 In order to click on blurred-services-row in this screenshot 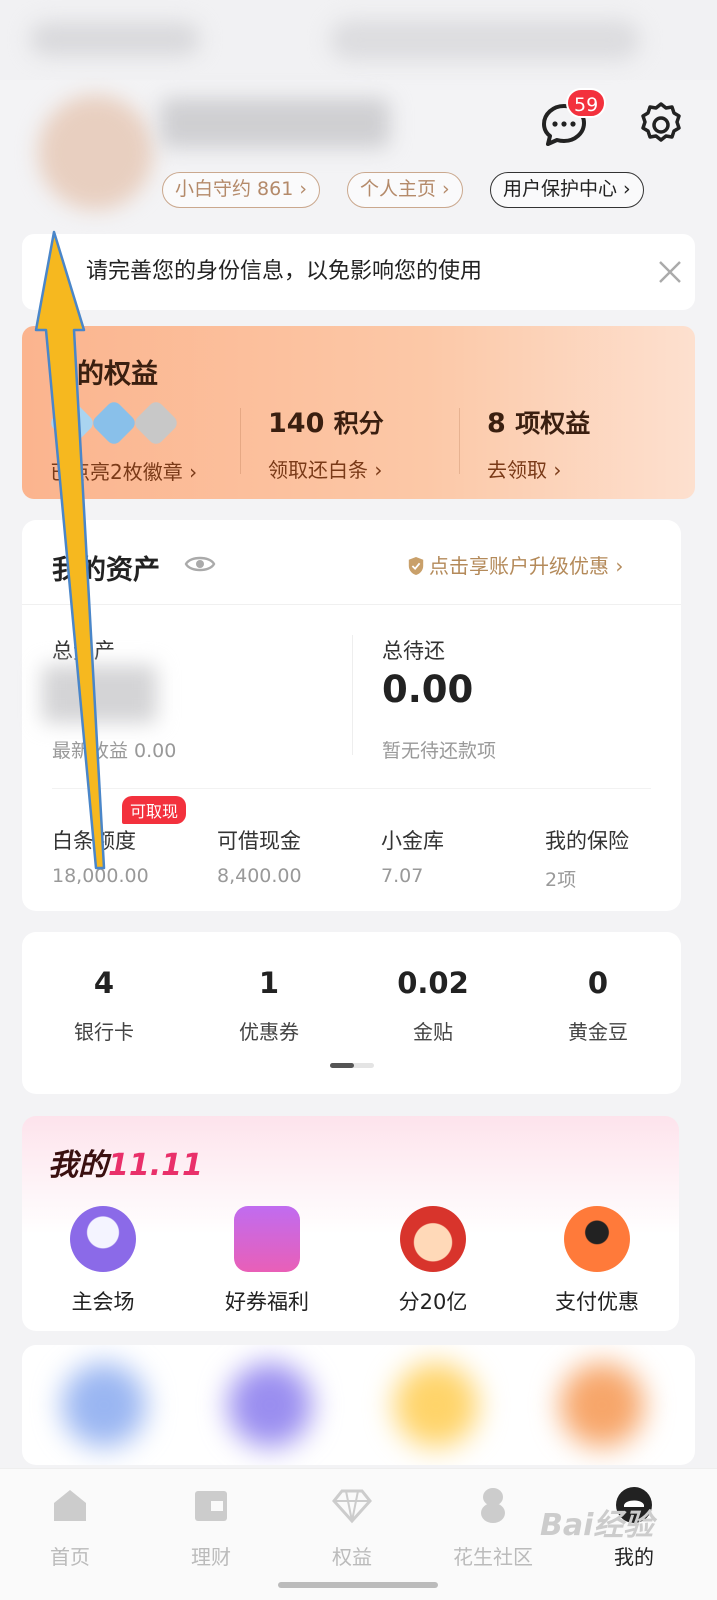, I will do `click(358, 1405)`.